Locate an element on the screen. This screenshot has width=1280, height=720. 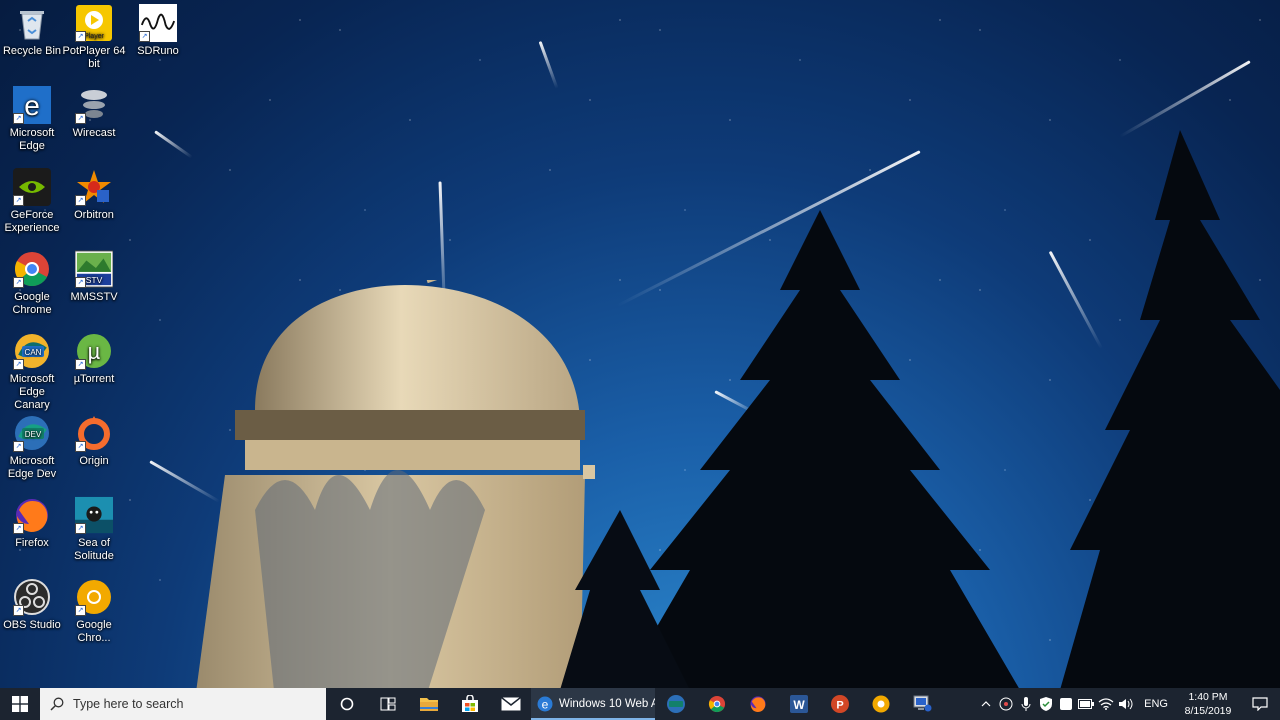
file-explorer-icon is located at coordinates (428, 704).